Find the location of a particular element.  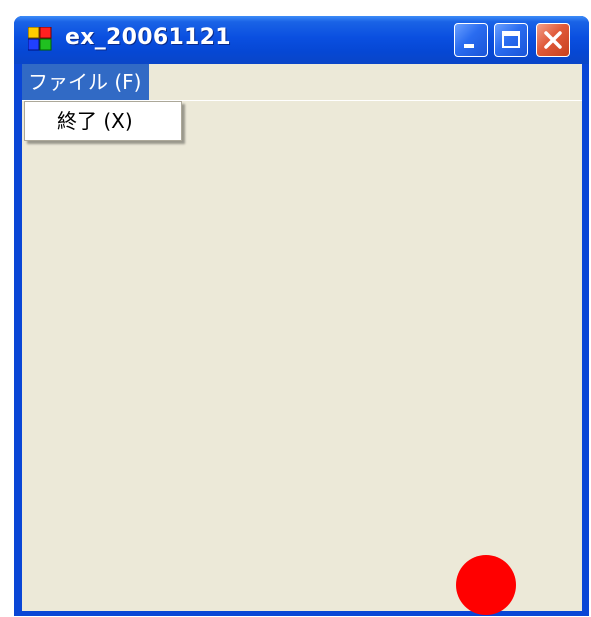

close-icon is located at coordinates (553, 40).